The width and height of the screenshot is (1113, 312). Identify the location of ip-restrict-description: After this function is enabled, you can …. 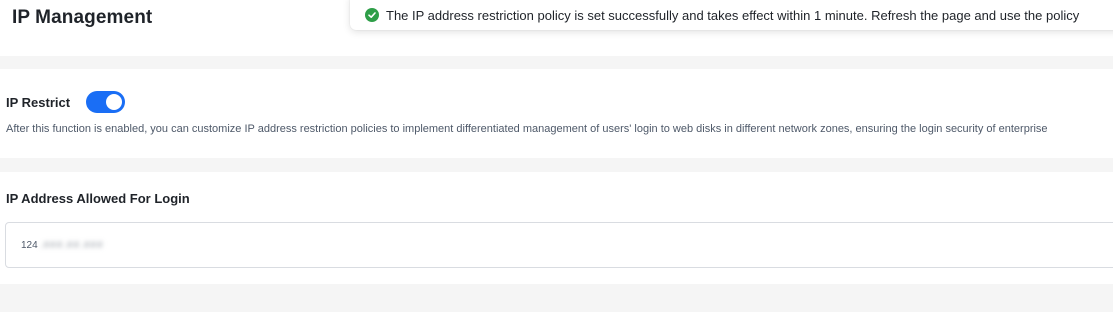
(527, 129).